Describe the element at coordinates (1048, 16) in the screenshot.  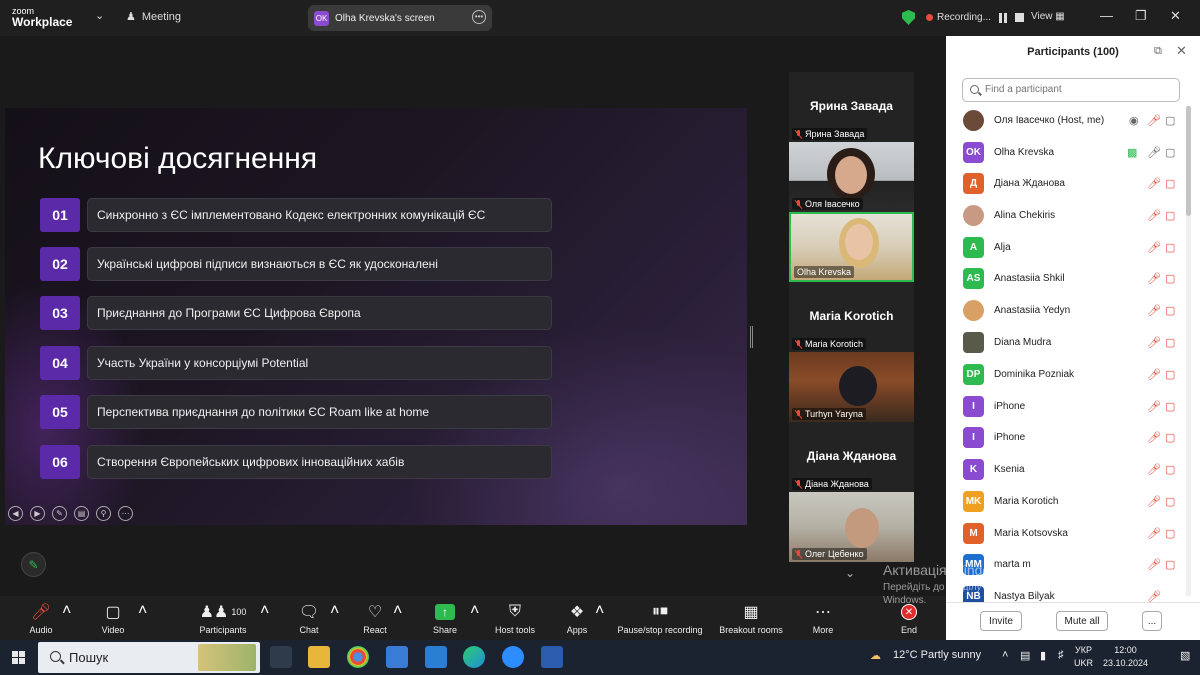
I see `view-button: View ▦` at that location.